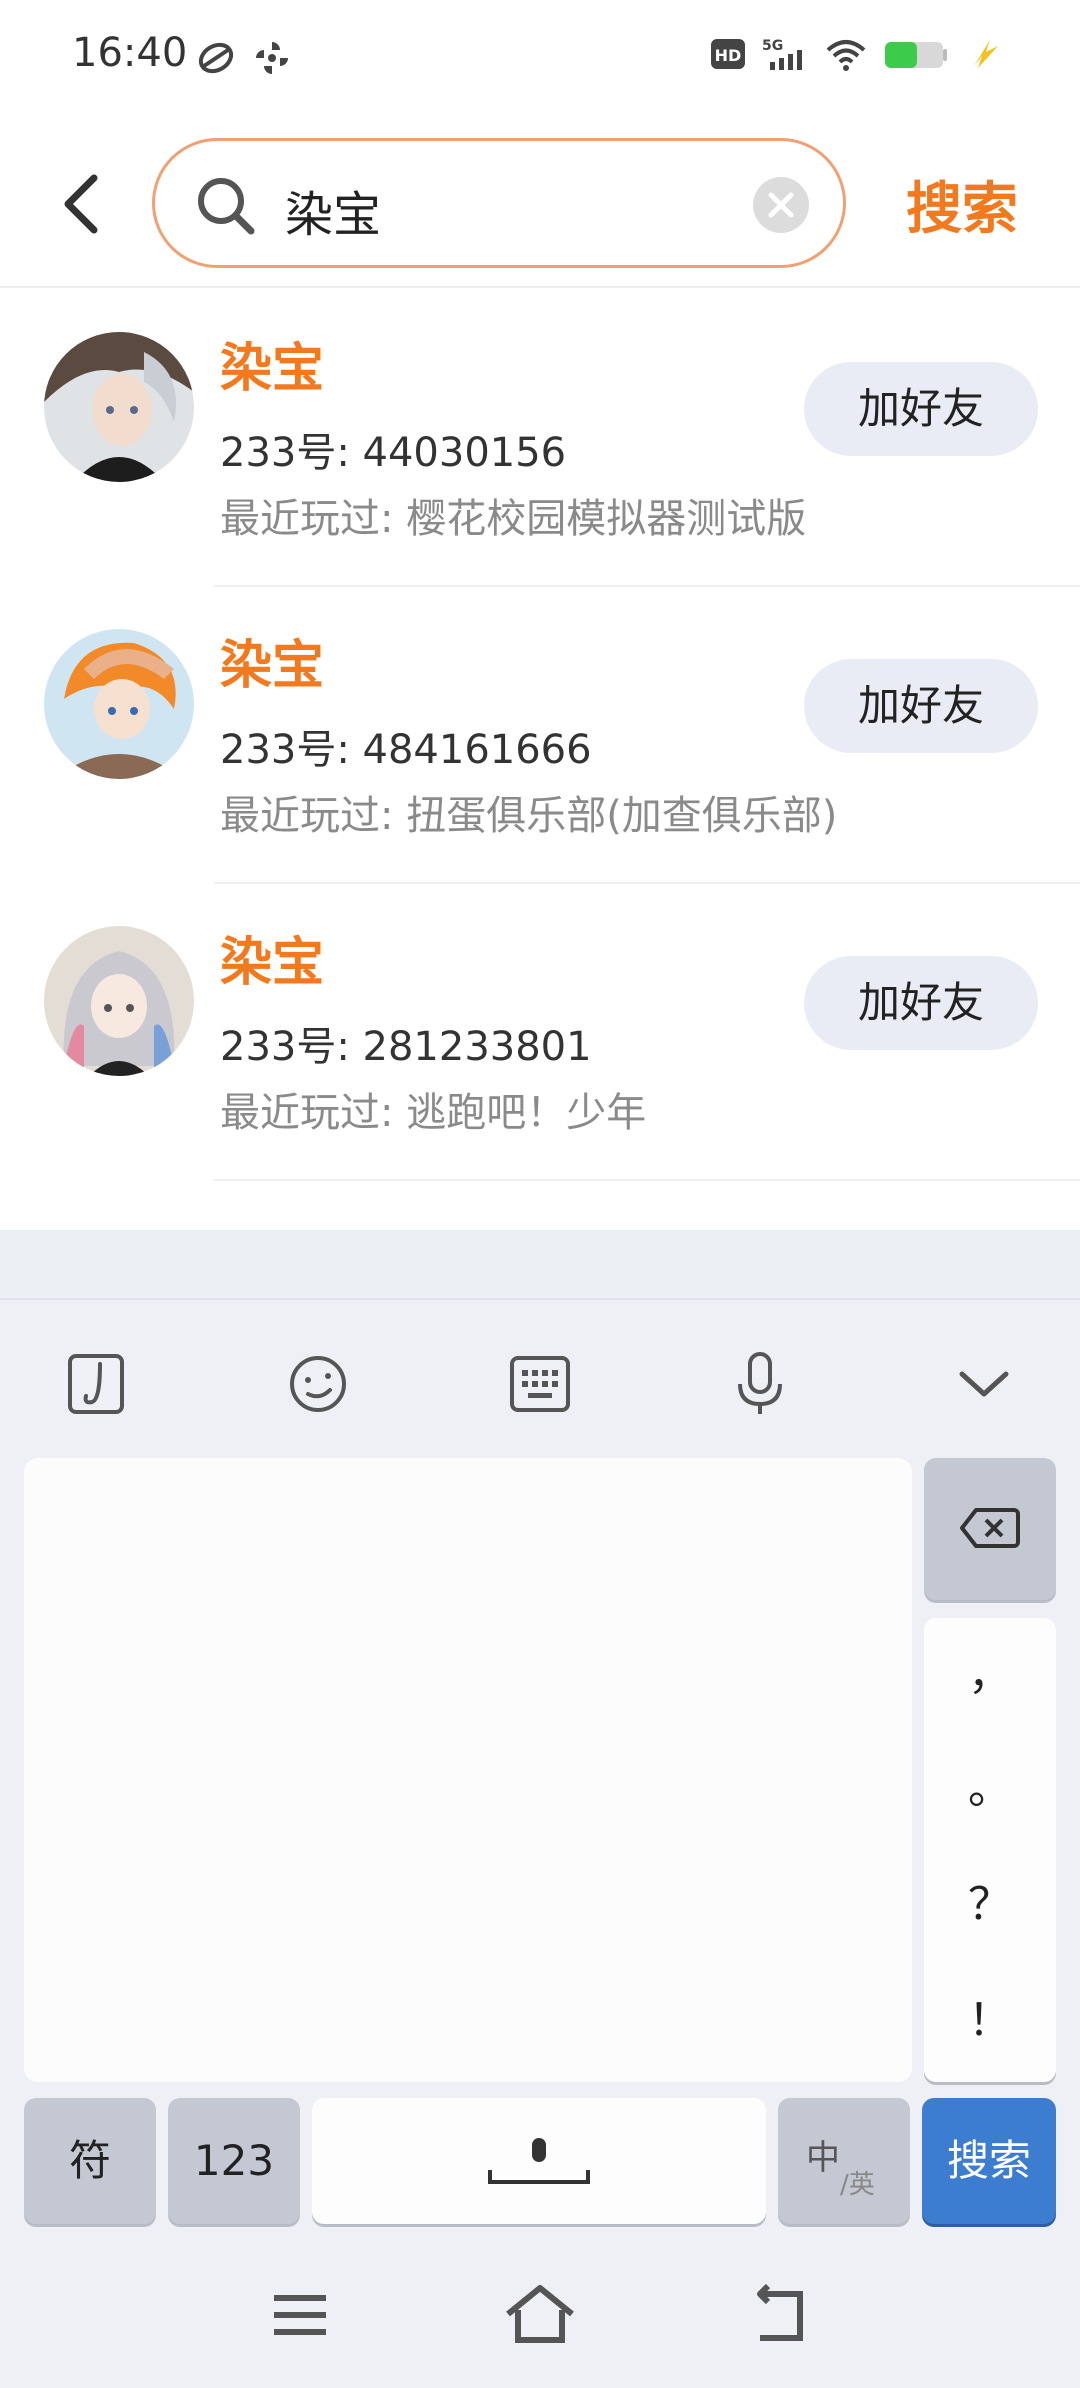 The height and width of the screenshot is (2388, 1080). I want to click on clear-icon, so click(781, 205).